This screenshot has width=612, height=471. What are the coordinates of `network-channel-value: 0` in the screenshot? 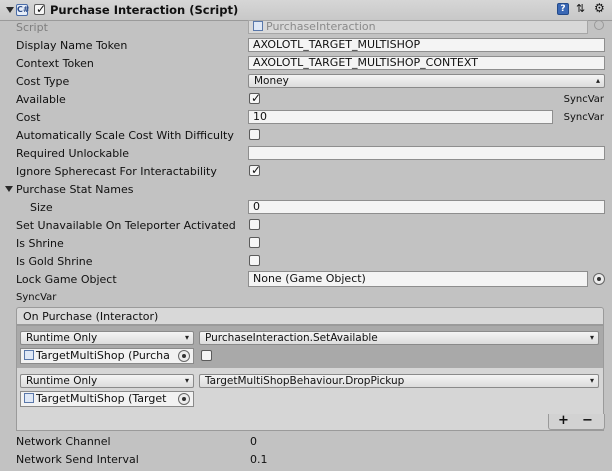 It's located at (253, 441).